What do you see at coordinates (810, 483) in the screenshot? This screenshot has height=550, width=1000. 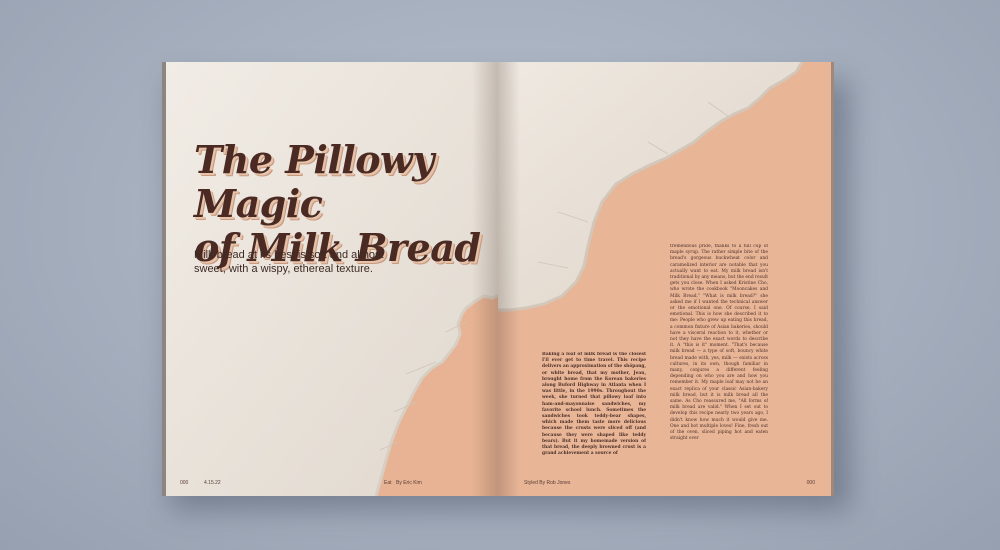 I see `page-number-right: 000` at bounding box center [810, 483].